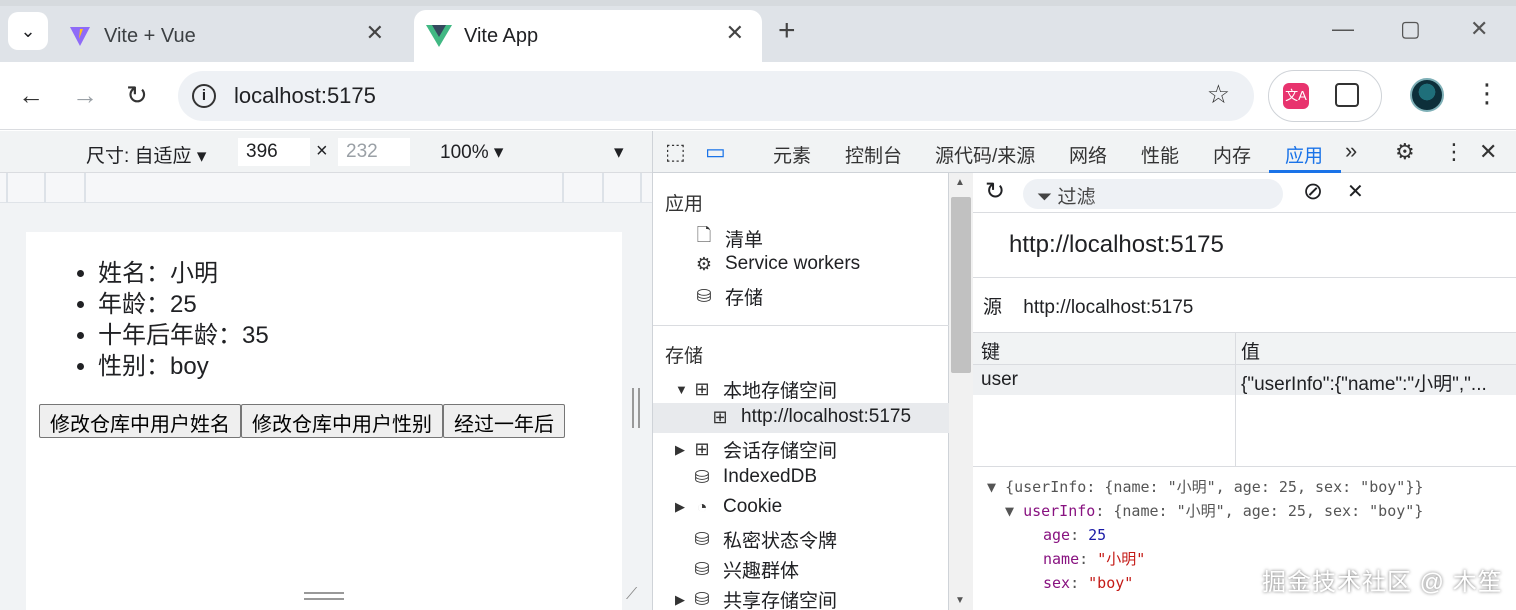 Image resolution: width=1516 pixels, height=610 pixels. I want to click on preview-key: name, so click(1061, 559).